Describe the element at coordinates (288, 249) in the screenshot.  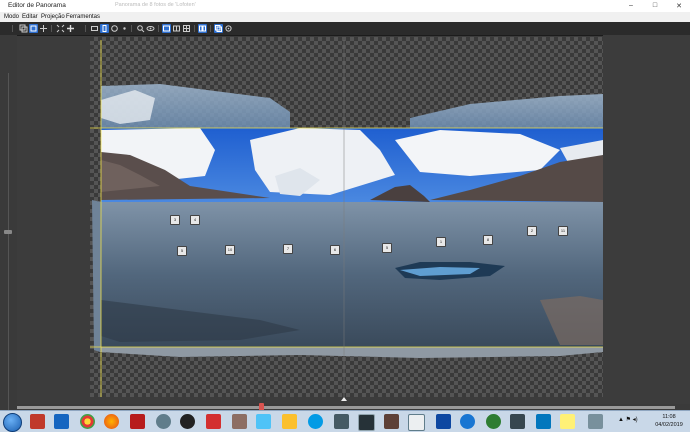
I see `control-point: 7` at that location.